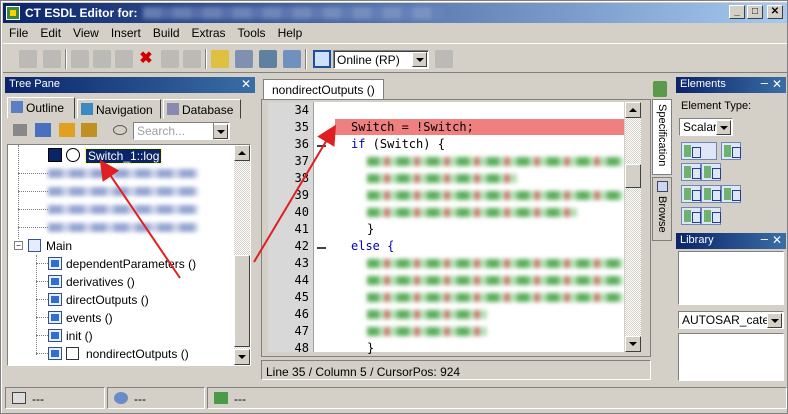  Describe the element at coordinates (301, 348) in the screenshot. I see `line-number: 48` at that location.